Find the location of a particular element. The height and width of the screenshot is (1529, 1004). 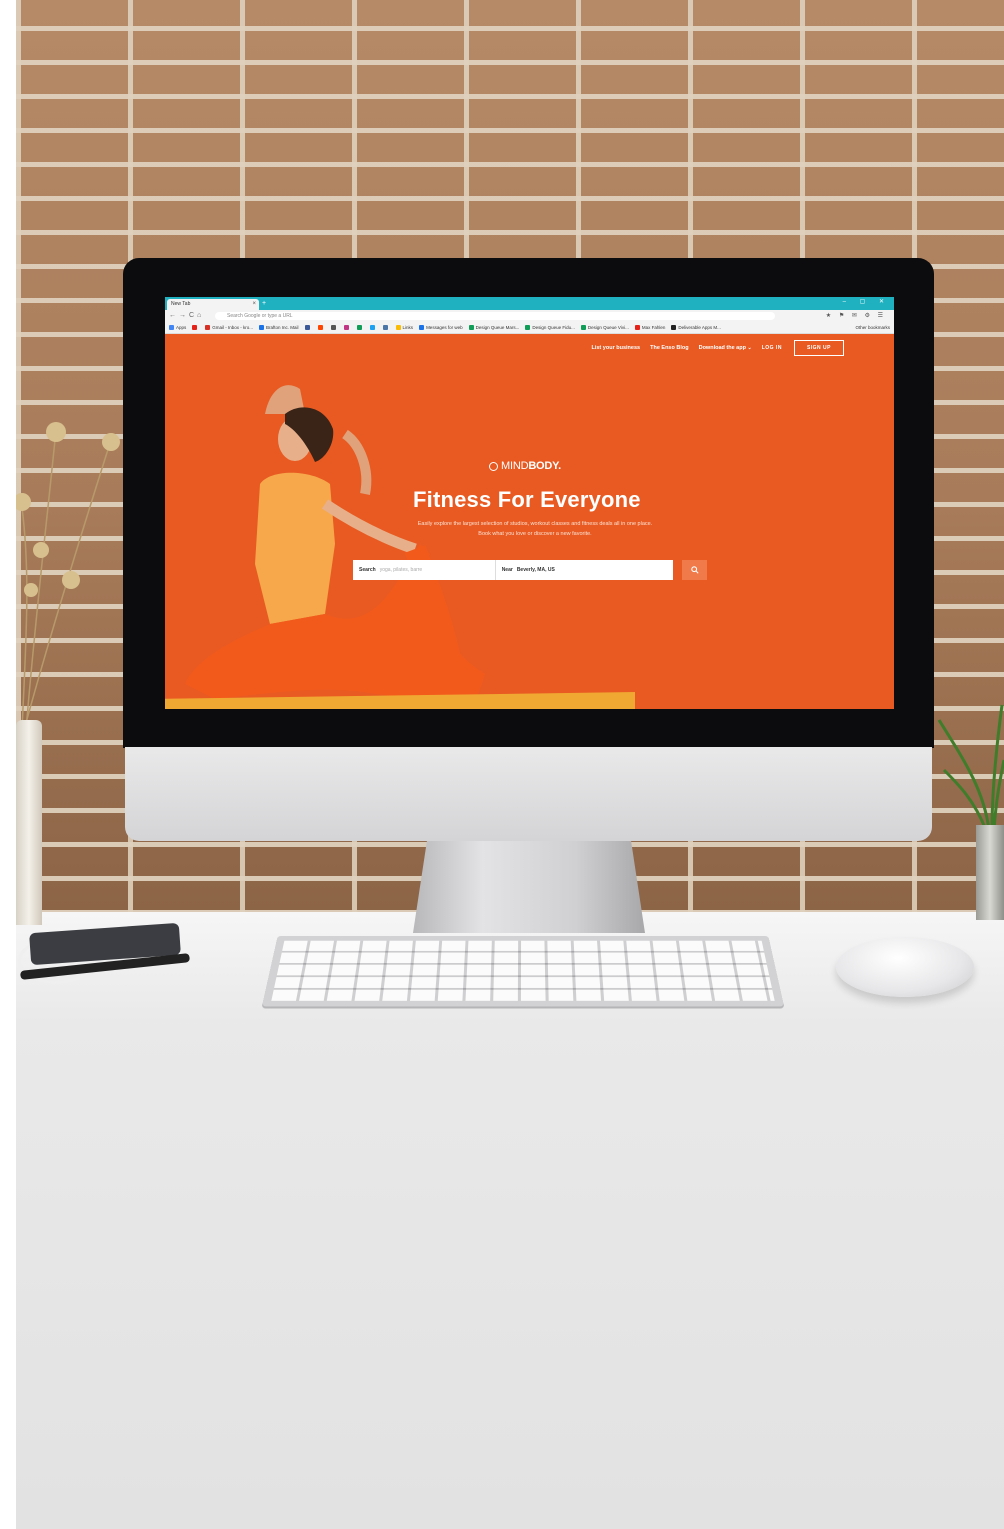

bookmark-item: Messages for web is located at coordinates (441, 327).